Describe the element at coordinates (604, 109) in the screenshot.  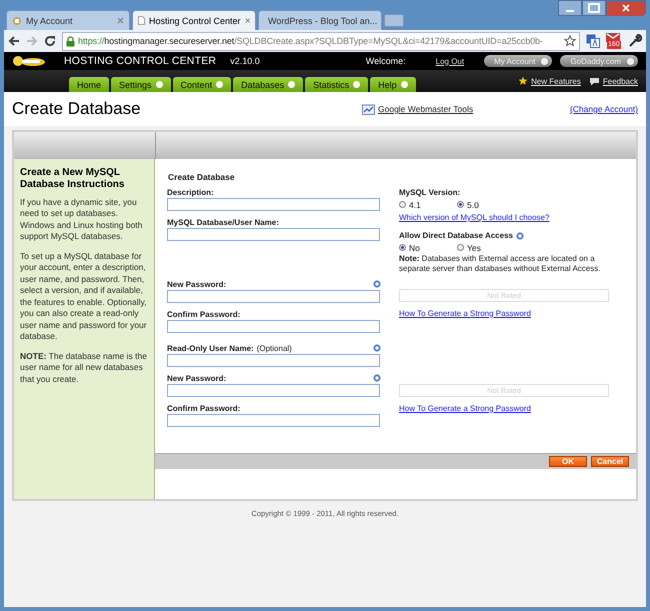
I see `change-account-link: (Change Account)` at that location.